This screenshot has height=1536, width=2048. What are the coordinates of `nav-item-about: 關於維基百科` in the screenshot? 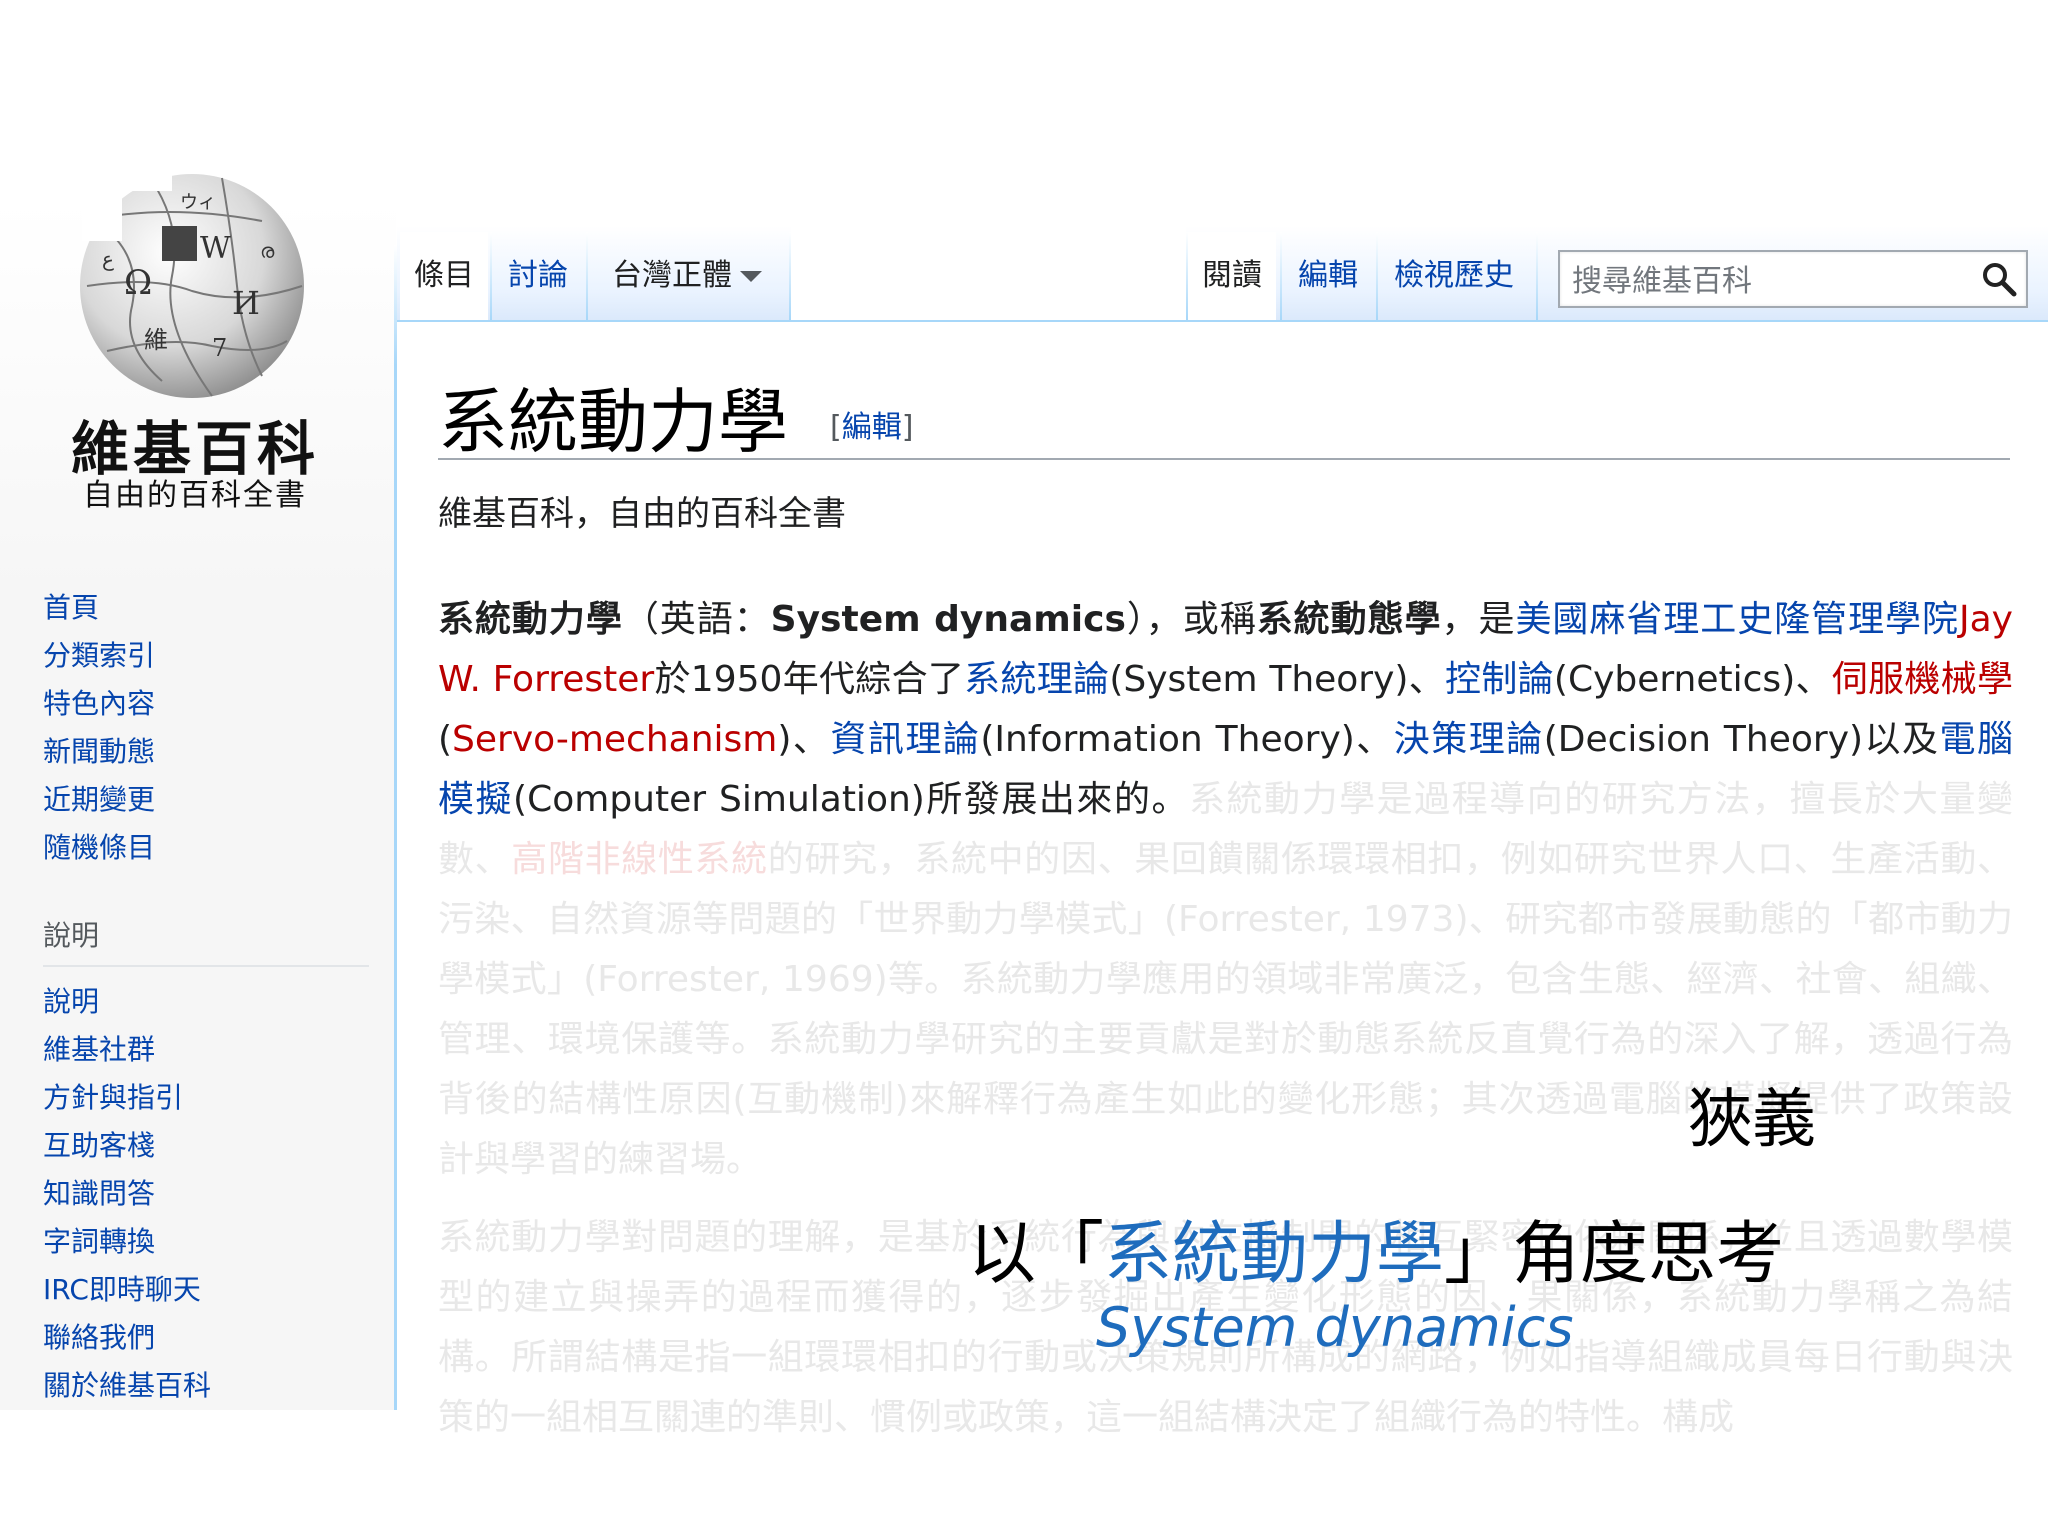 It's located at (127, 1386).